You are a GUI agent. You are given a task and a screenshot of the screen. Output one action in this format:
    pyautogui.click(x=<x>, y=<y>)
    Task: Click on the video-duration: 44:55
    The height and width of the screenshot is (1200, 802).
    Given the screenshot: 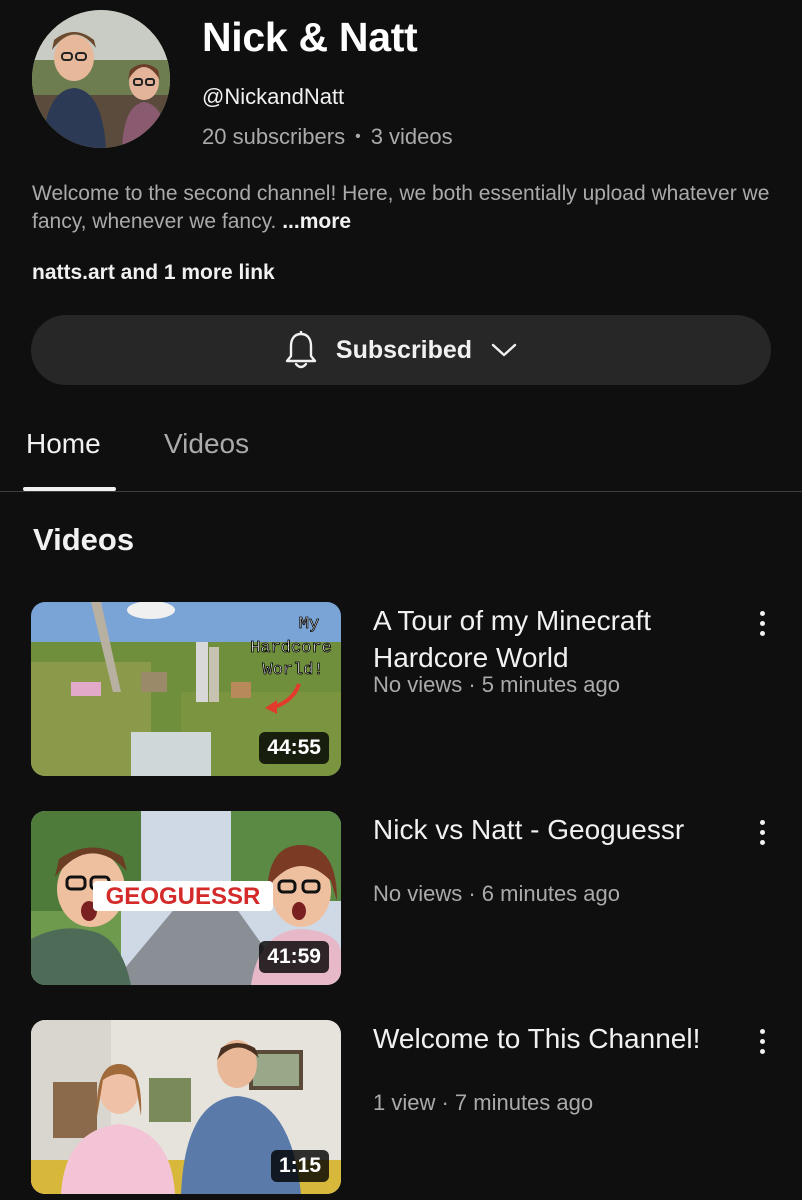 What is the action you would take?
    pyautogui.click(x=294, y=748)
    